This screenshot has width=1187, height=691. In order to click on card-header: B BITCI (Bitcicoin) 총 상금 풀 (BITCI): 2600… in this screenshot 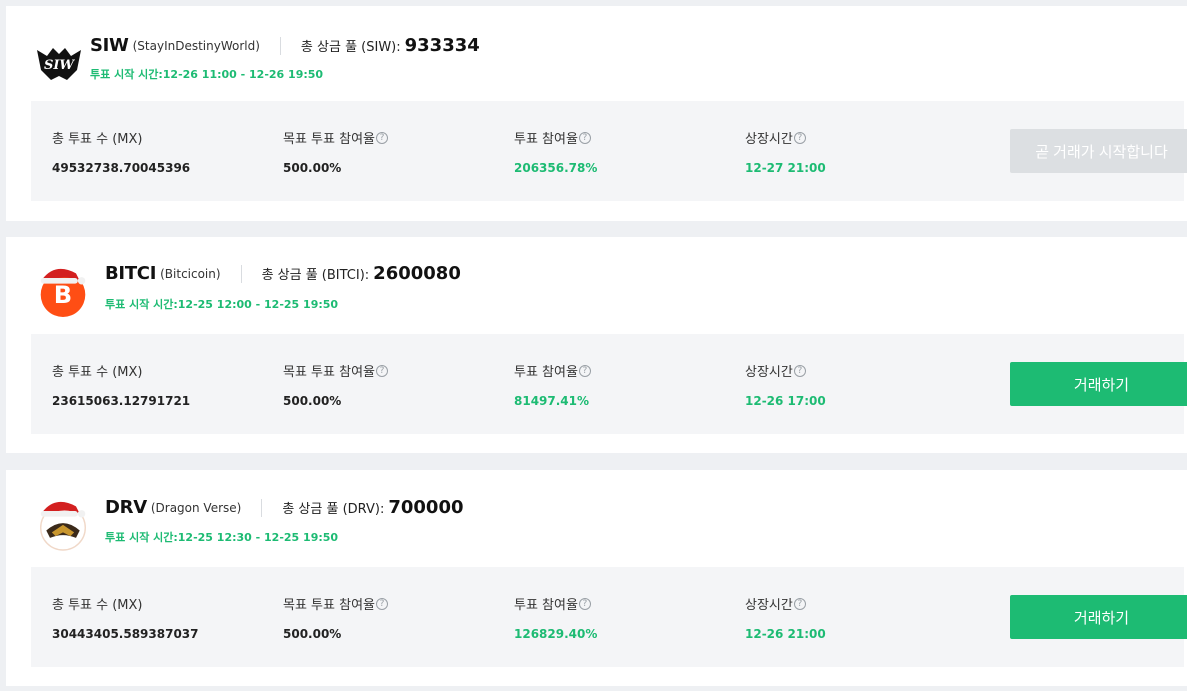, I will do `click(596, 284)`.